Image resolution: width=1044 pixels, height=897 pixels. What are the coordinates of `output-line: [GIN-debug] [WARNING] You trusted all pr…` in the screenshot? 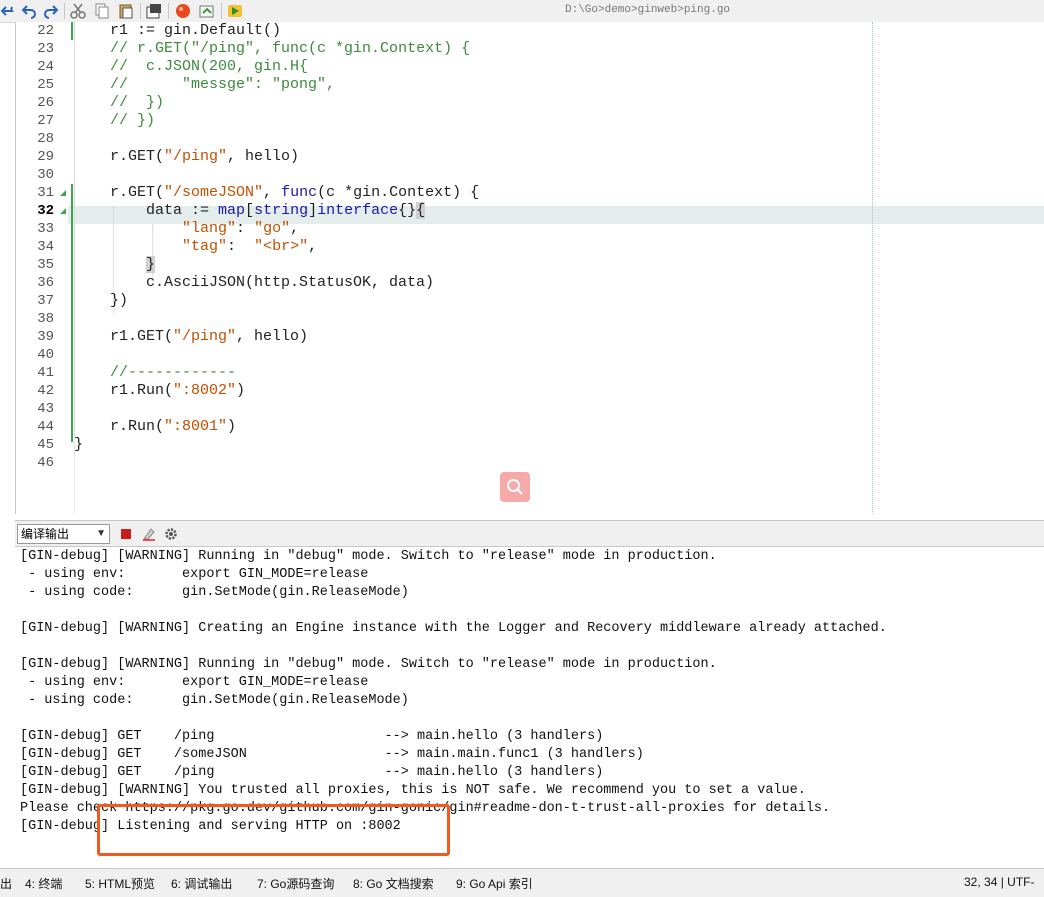 It's located at (413, 790).